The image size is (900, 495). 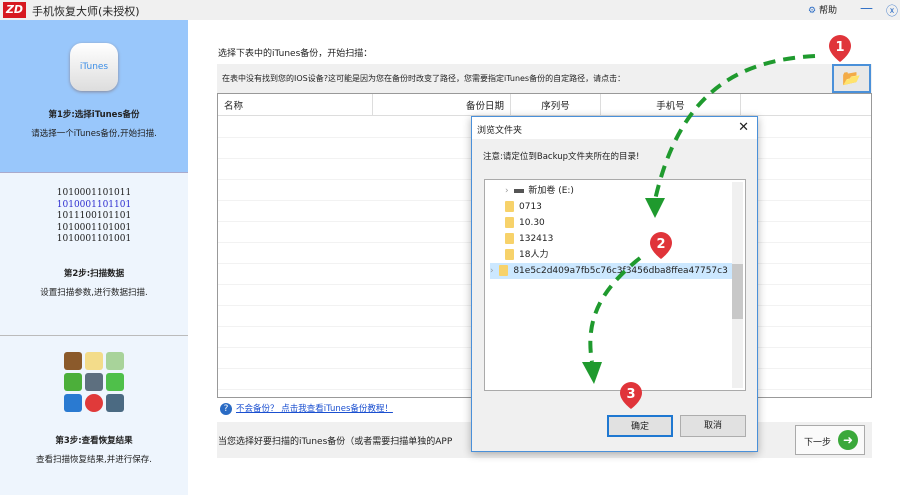 I want to click on cancel-button: 取消, so click(x=713, y=426).